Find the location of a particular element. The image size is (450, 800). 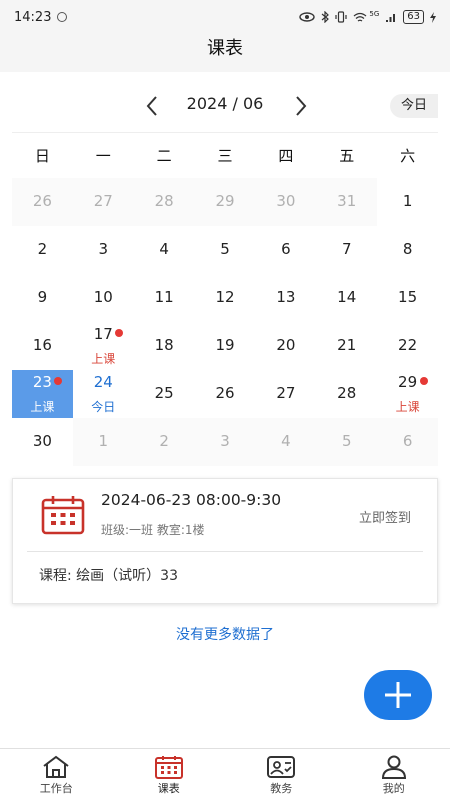

day-number: 10 is located at coordinates (103, 297).